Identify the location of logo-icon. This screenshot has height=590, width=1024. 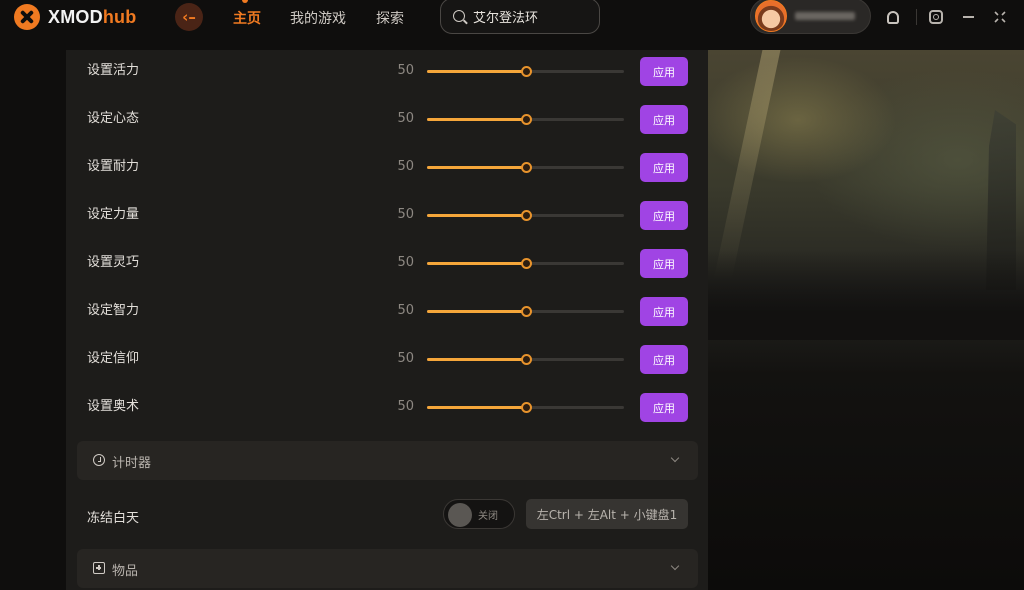
(27, 17).